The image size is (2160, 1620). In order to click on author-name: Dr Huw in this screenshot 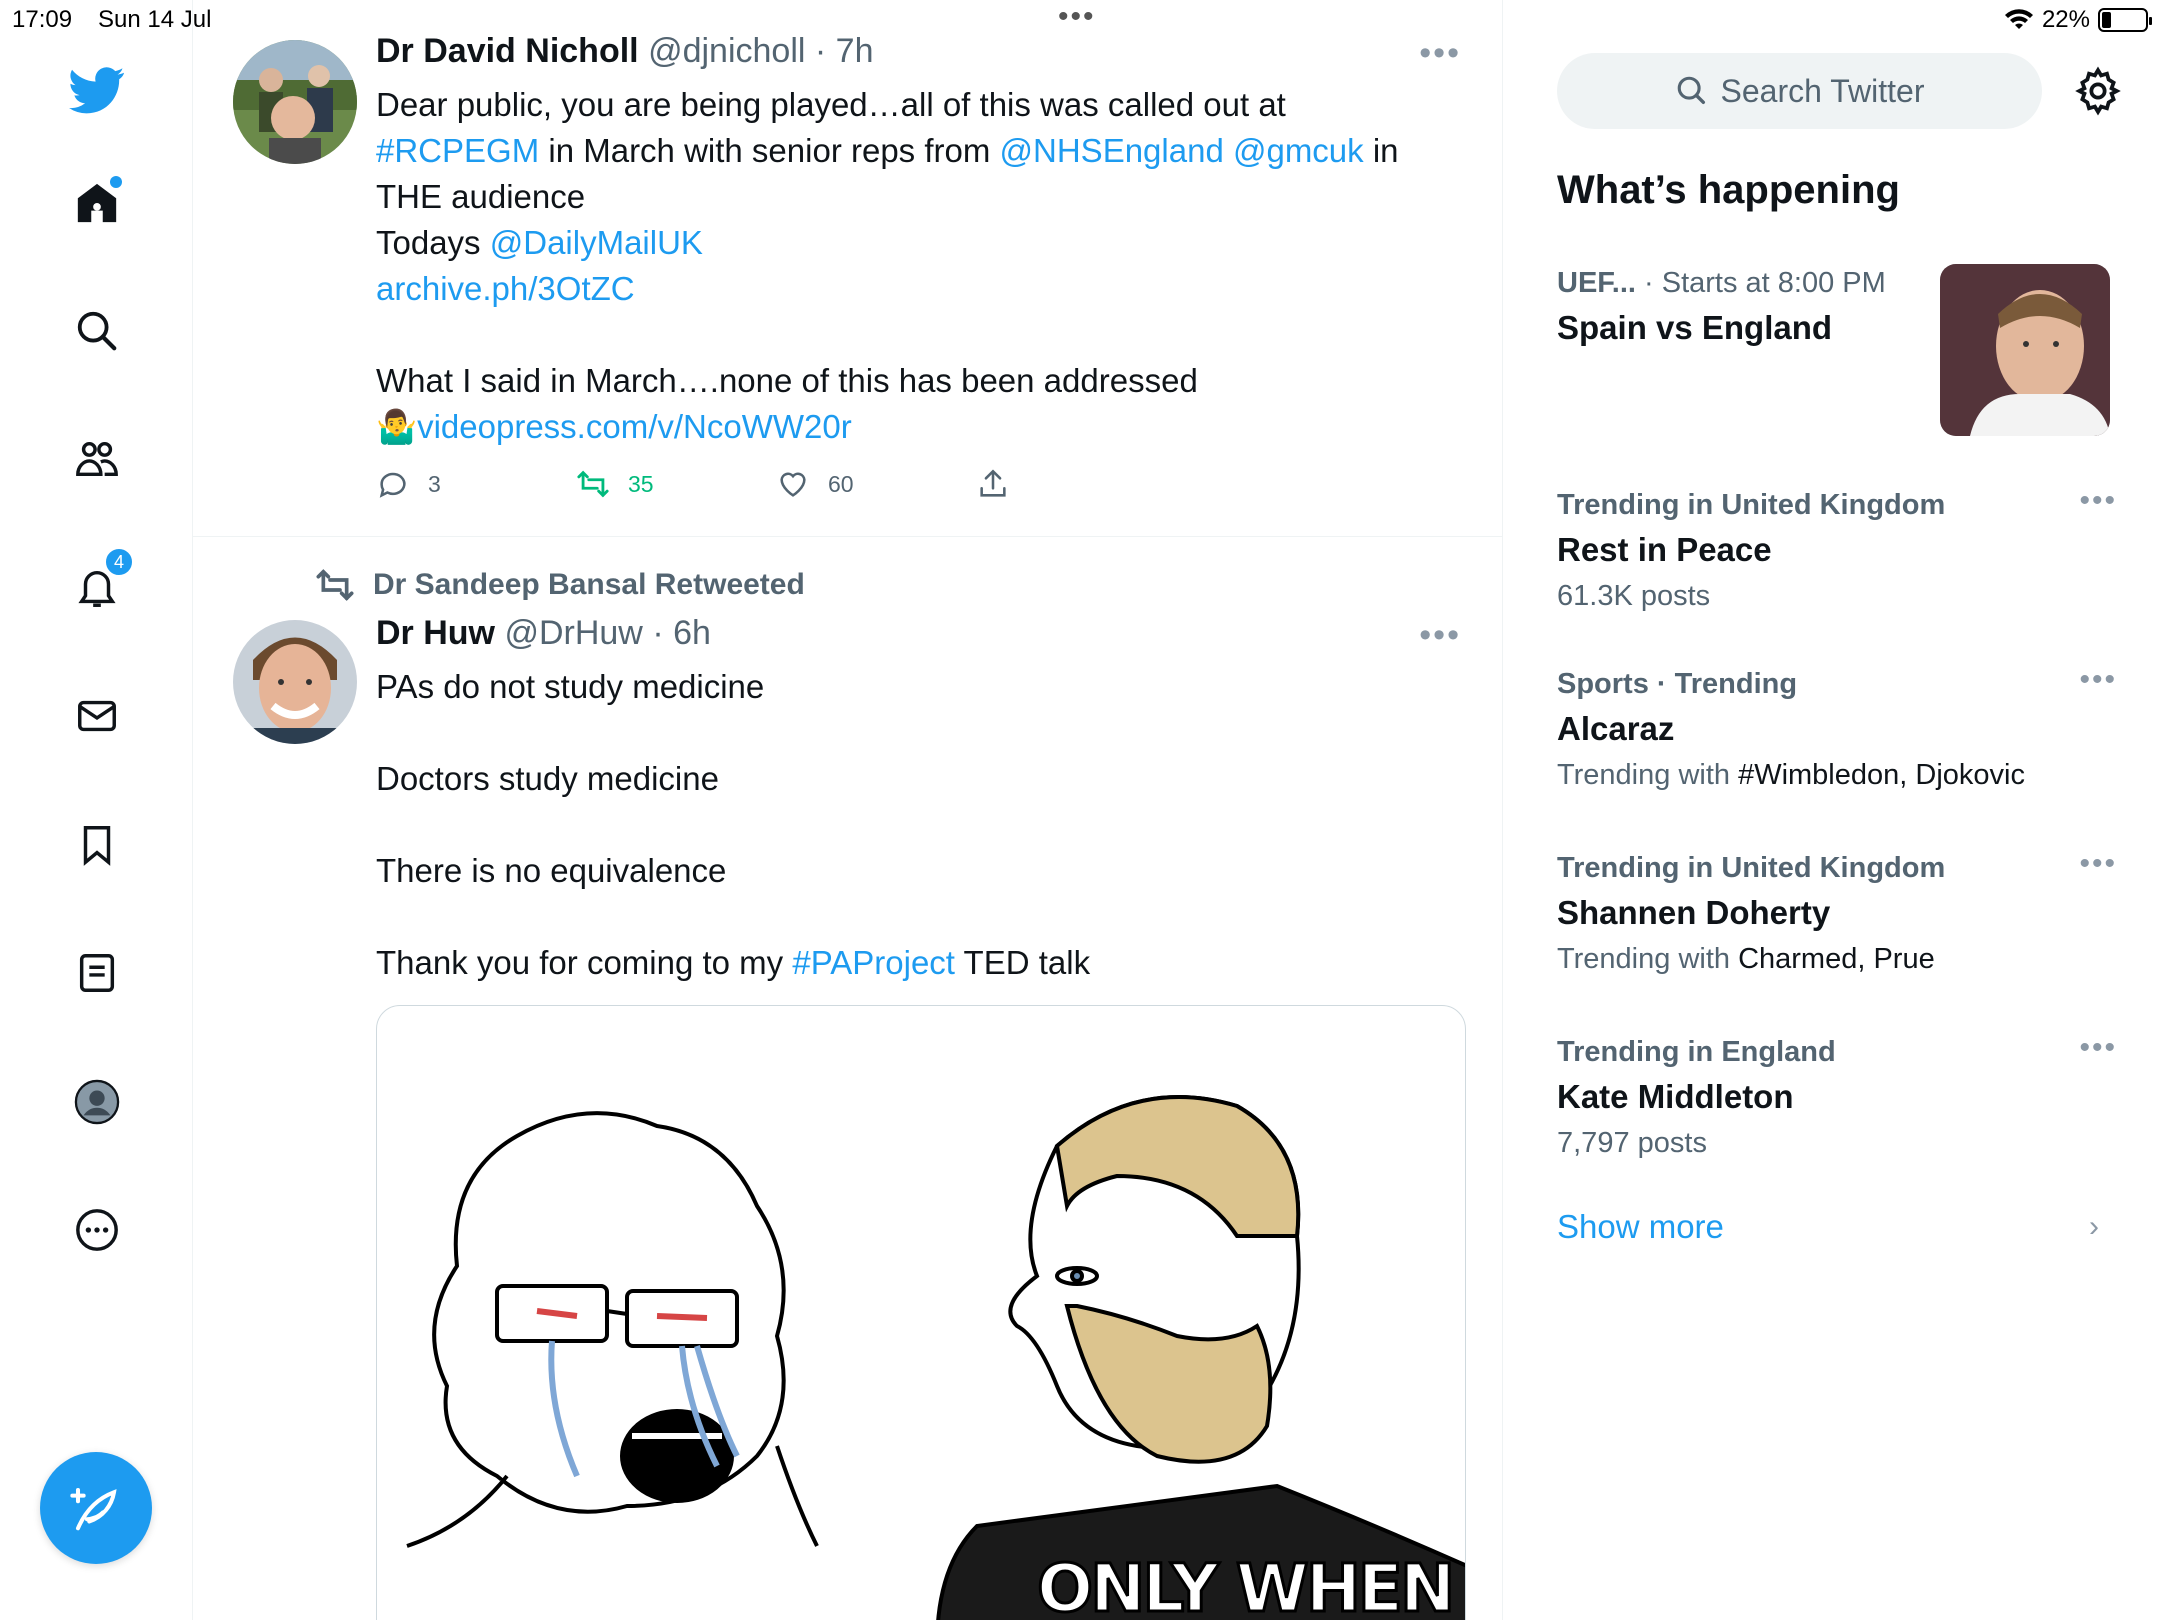, I will do `click(435, 633)`.